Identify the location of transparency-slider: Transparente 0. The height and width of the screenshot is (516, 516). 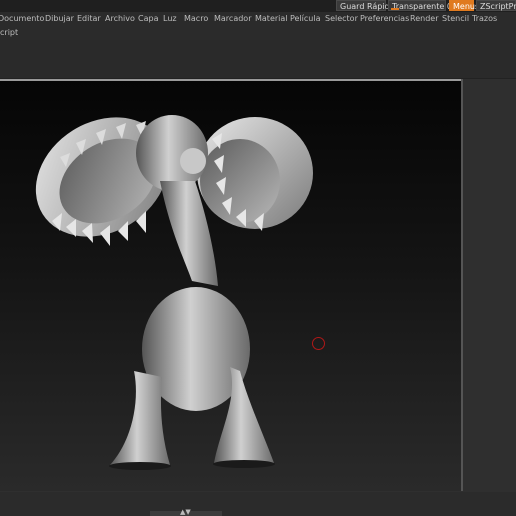
(420, 5).